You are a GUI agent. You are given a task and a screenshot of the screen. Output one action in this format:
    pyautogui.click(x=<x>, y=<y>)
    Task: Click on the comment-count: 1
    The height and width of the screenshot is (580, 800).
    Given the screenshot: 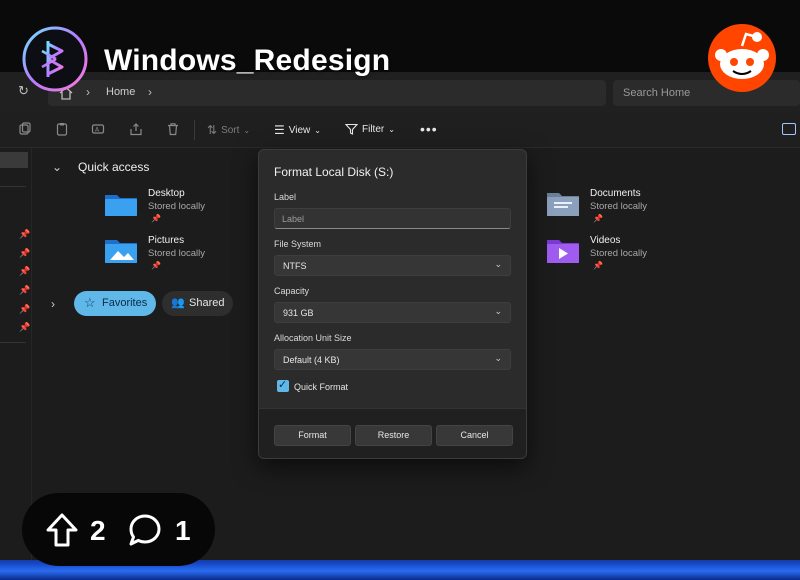 What is the action you would take?
    pyautogui.click(x=183, y=530)
    